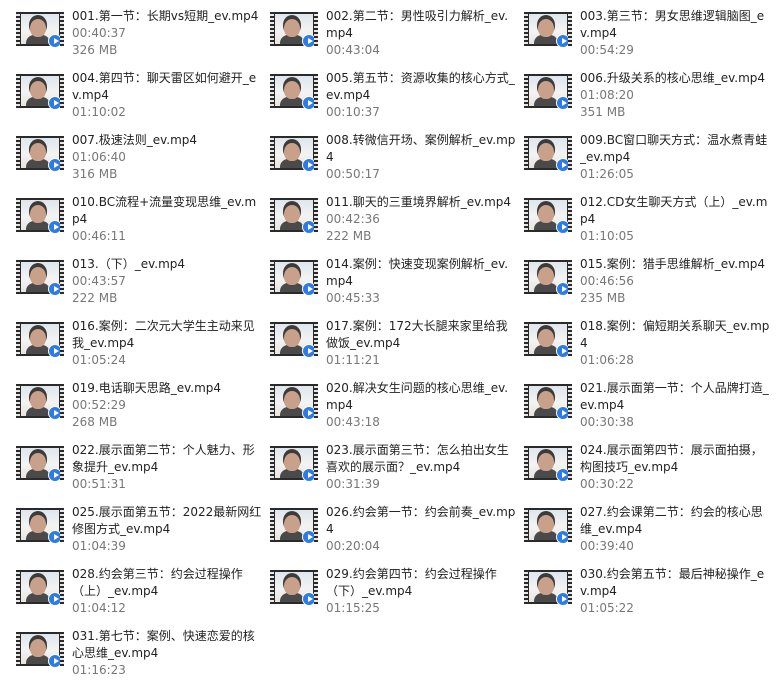  I want to click on file-meta: 022.展示面第二节：个人魅力、形象提升_ev.mp4 00:51:31, so click(167, 466).